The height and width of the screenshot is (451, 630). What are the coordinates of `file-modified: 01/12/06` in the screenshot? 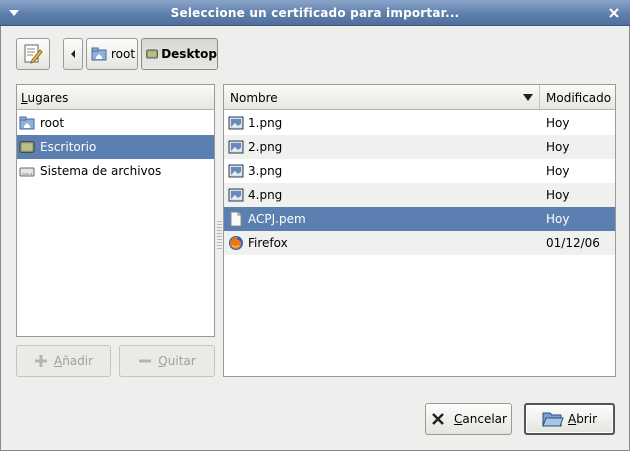 It's located at (573, 243).